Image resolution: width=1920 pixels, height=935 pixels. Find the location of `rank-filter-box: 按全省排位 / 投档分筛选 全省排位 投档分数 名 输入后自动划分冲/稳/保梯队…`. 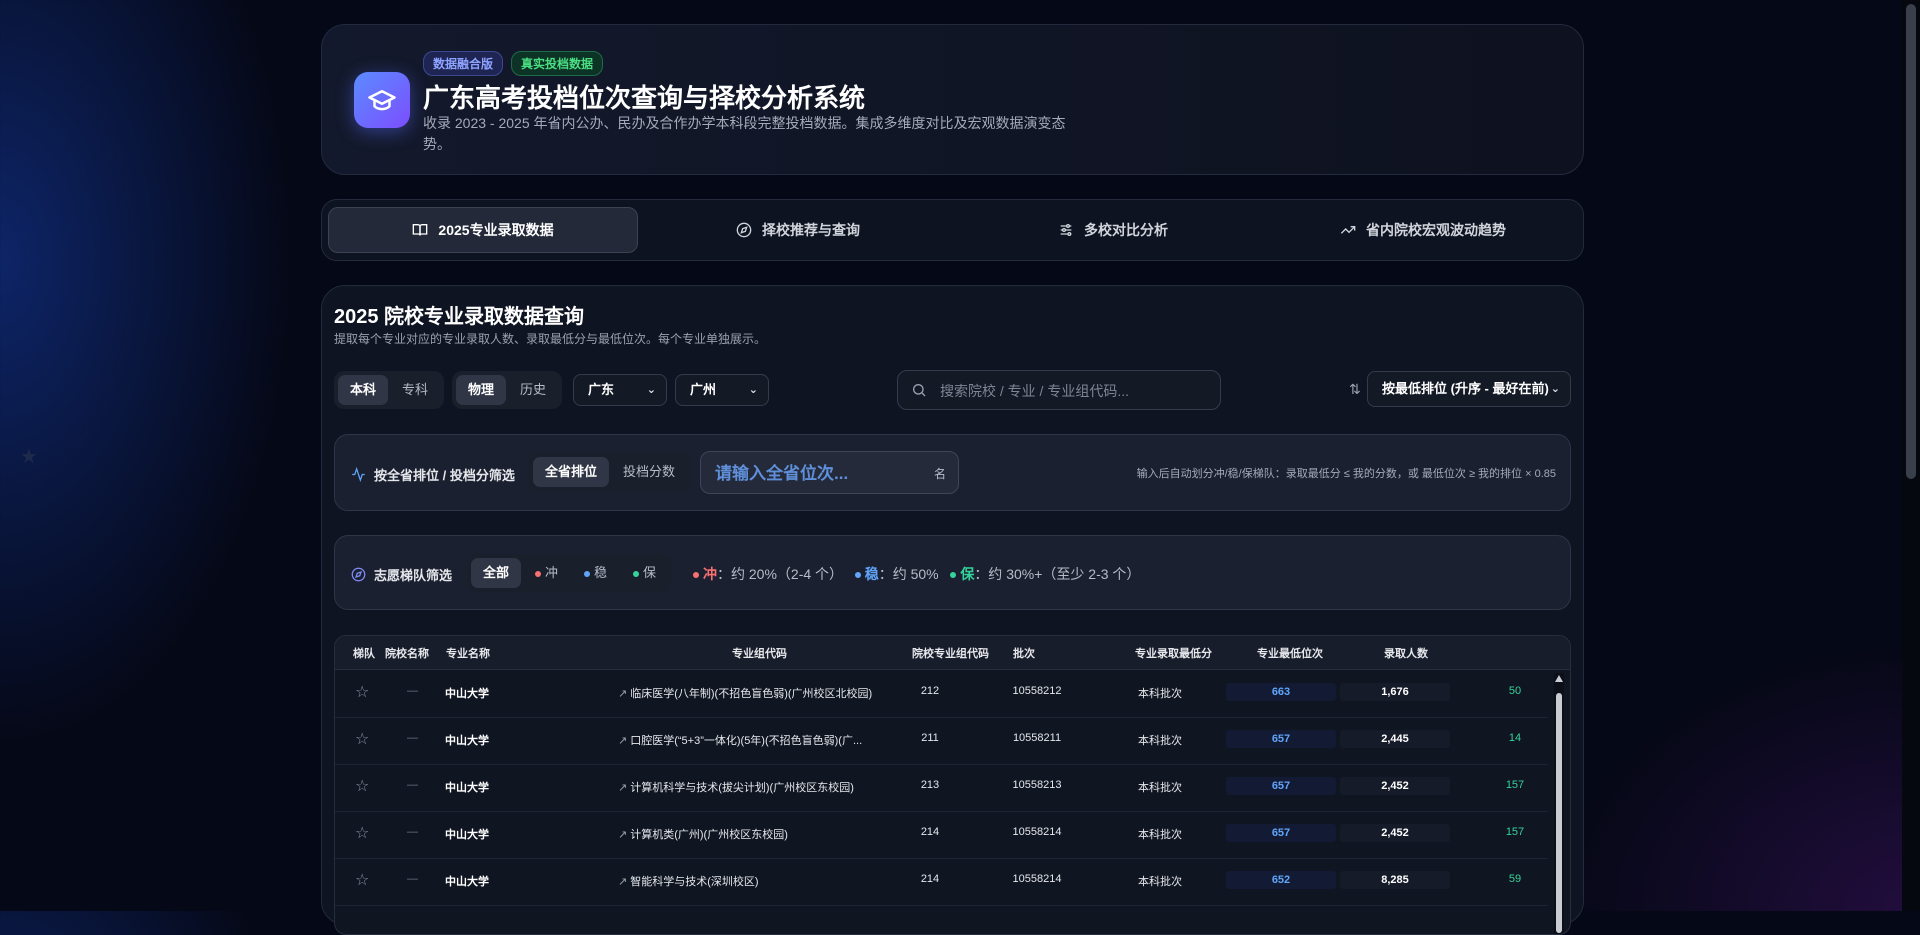

rank-filter-box: 按全省排位 / 投档分筛选 全省排位 投档分数 名 输入后自动划分冲/稳/保梯队… is located at coordinates (952, 472).